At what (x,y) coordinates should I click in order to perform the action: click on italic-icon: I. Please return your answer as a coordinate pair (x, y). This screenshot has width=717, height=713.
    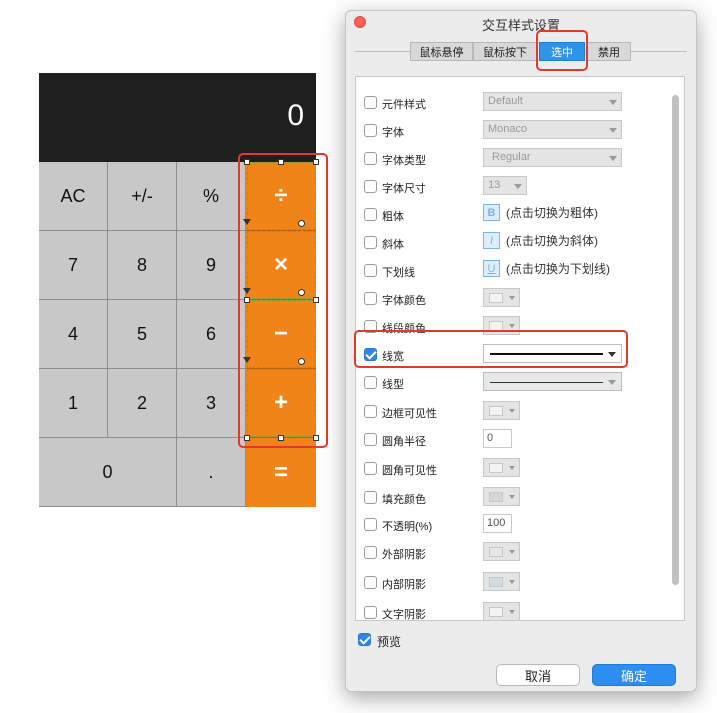
    Looking at the image, I should click on (491, 240).